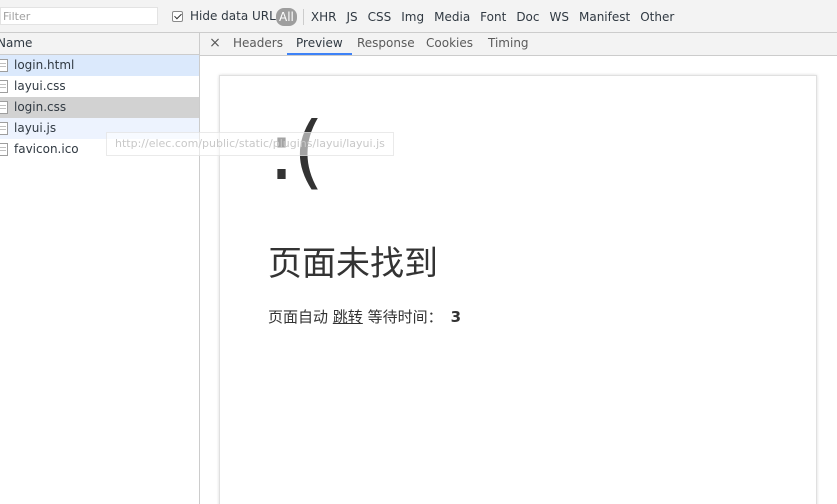 The width and height of the screenshot is (837, 504). What do you see at coordinates (508, 44) in the screenshot?
I see `tab-timing: Timing` at bounding box center [508, 44].